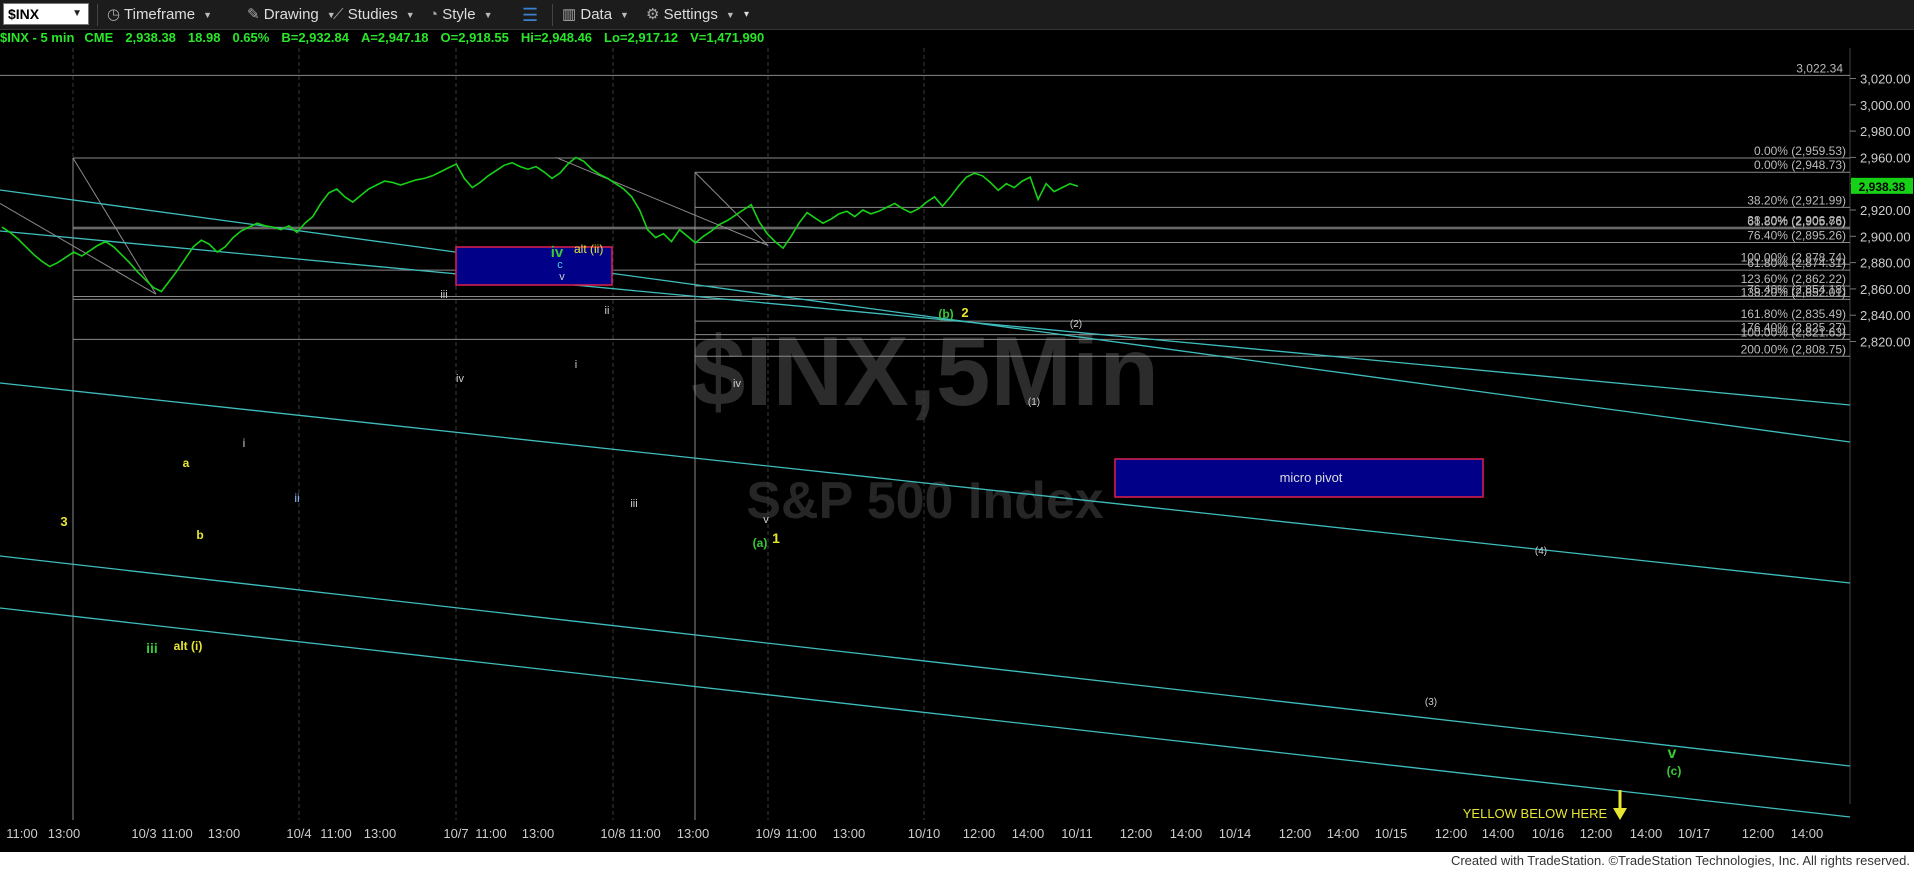 Image resolution: width=1914 pixels, height=870 pixels. What do you see at coordinates (588, 249) in the screenshot?
I see `alt-ii-label: alt (ii)` at bounding box center [588, 249].